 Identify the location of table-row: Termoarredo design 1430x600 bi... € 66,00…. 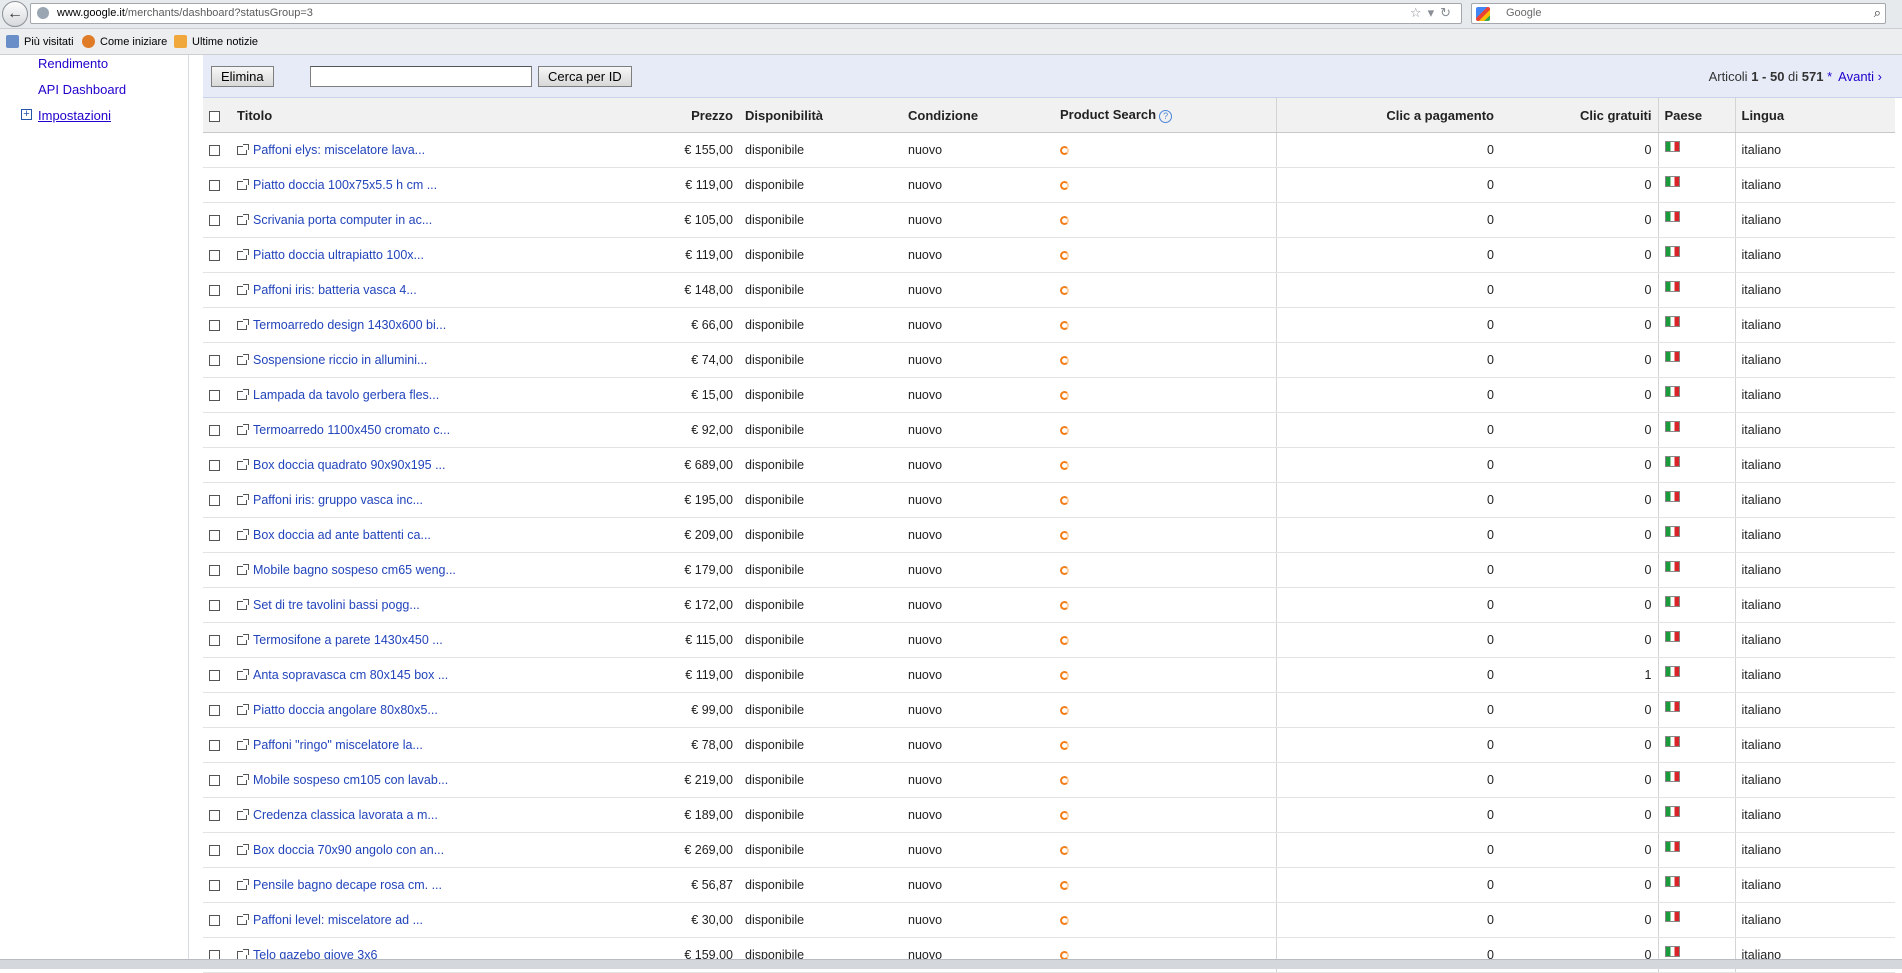
(1049, 325).